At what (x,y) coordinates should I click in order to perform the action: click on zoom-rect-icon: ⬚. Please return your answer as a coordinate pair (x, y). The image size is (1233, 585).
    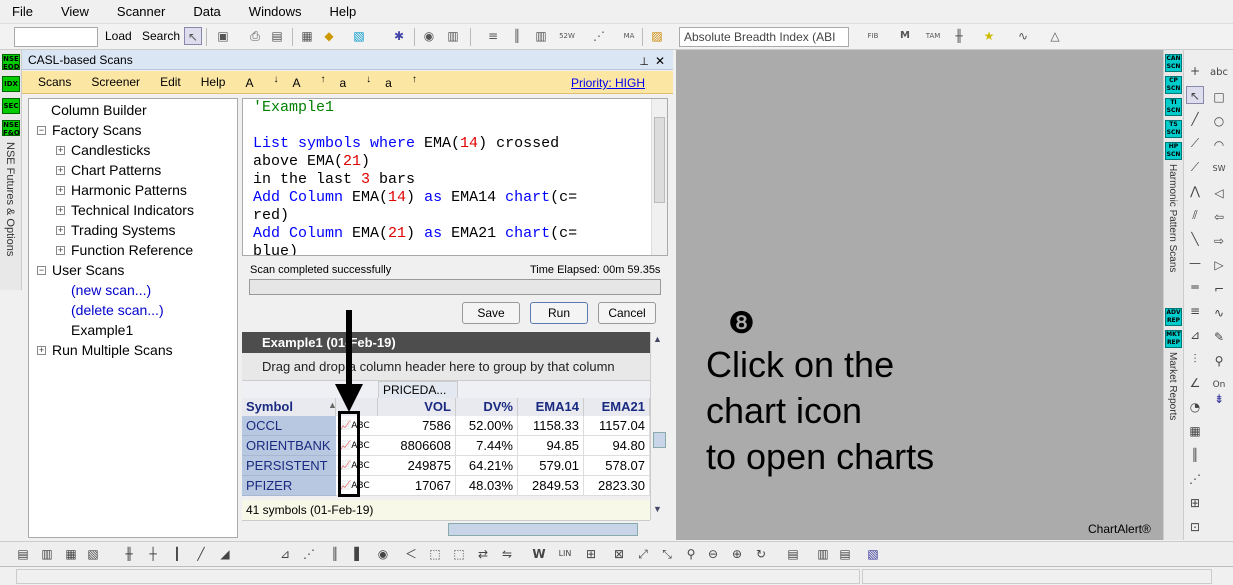
    Looking at the image, I should click on (435, 554).